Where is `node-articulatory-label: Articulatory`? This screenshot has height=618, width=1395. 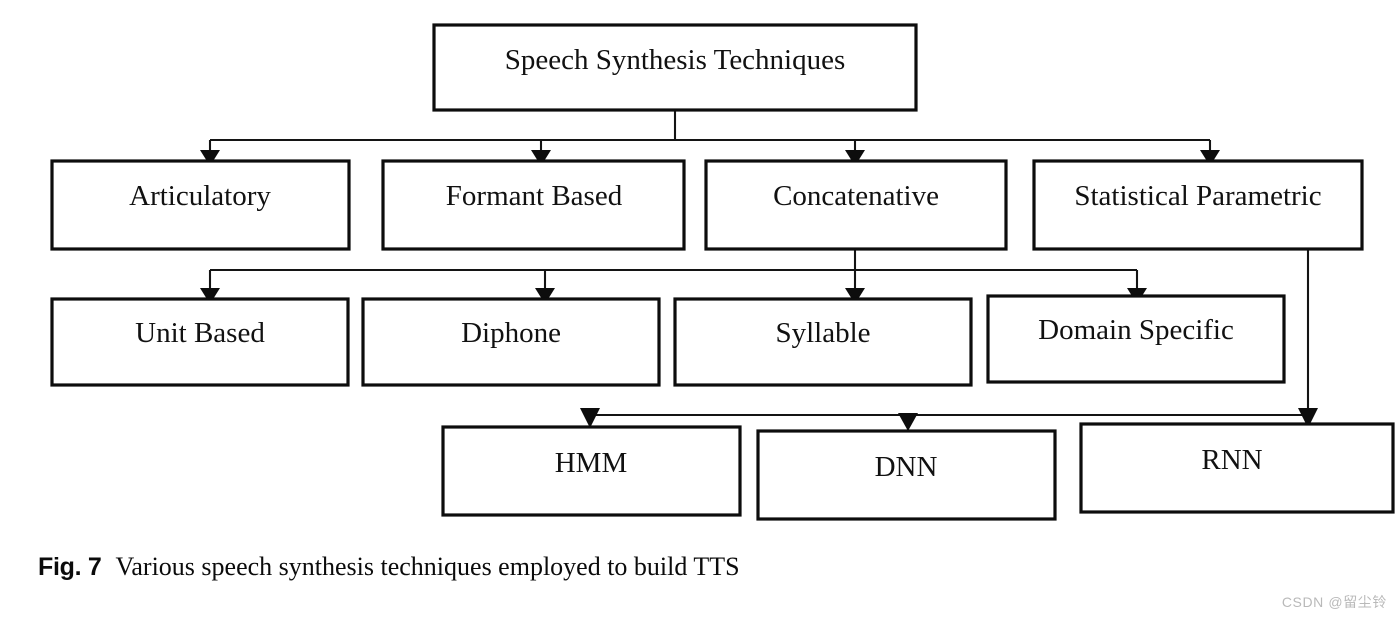
node-articulatory-label: Articulatory is located at coordinates (200, 196).